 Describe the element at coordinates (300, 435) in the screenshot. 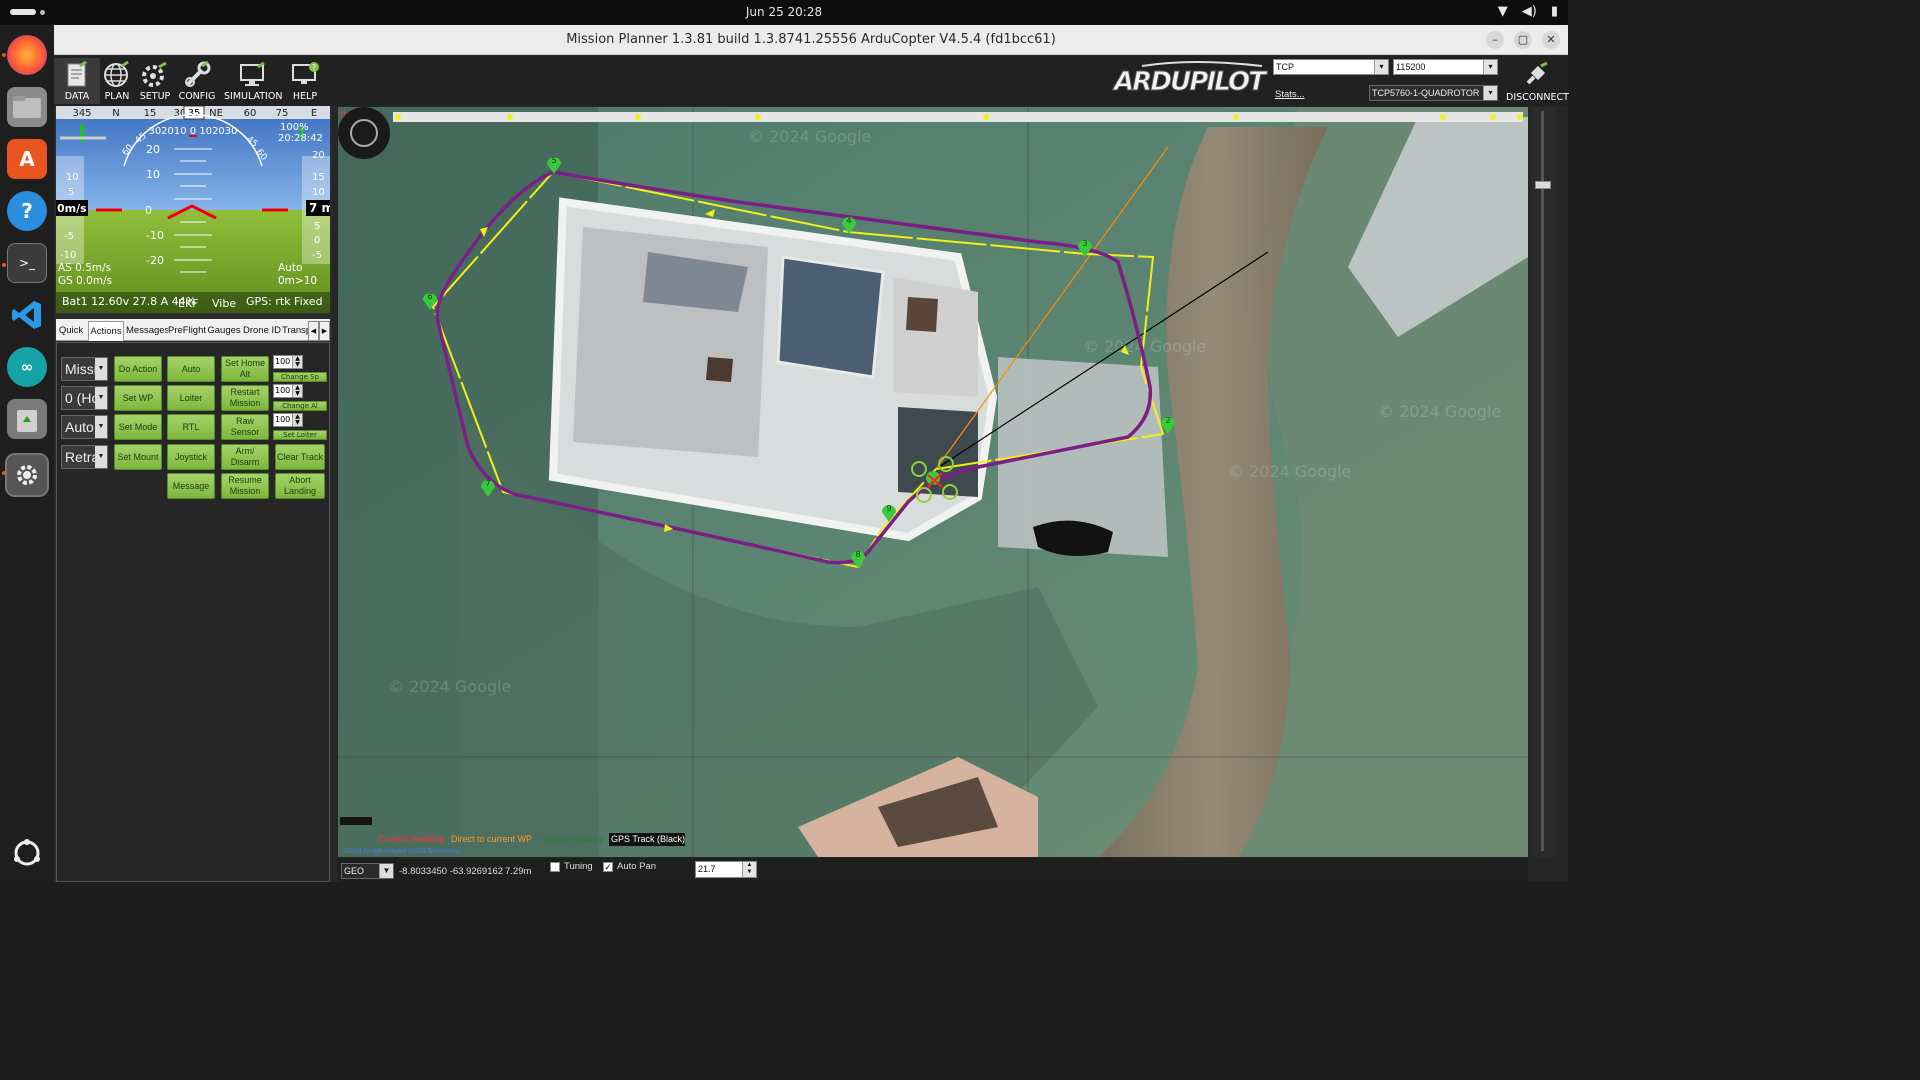

I see `set-loiter-button: Set Loiter` at that location.